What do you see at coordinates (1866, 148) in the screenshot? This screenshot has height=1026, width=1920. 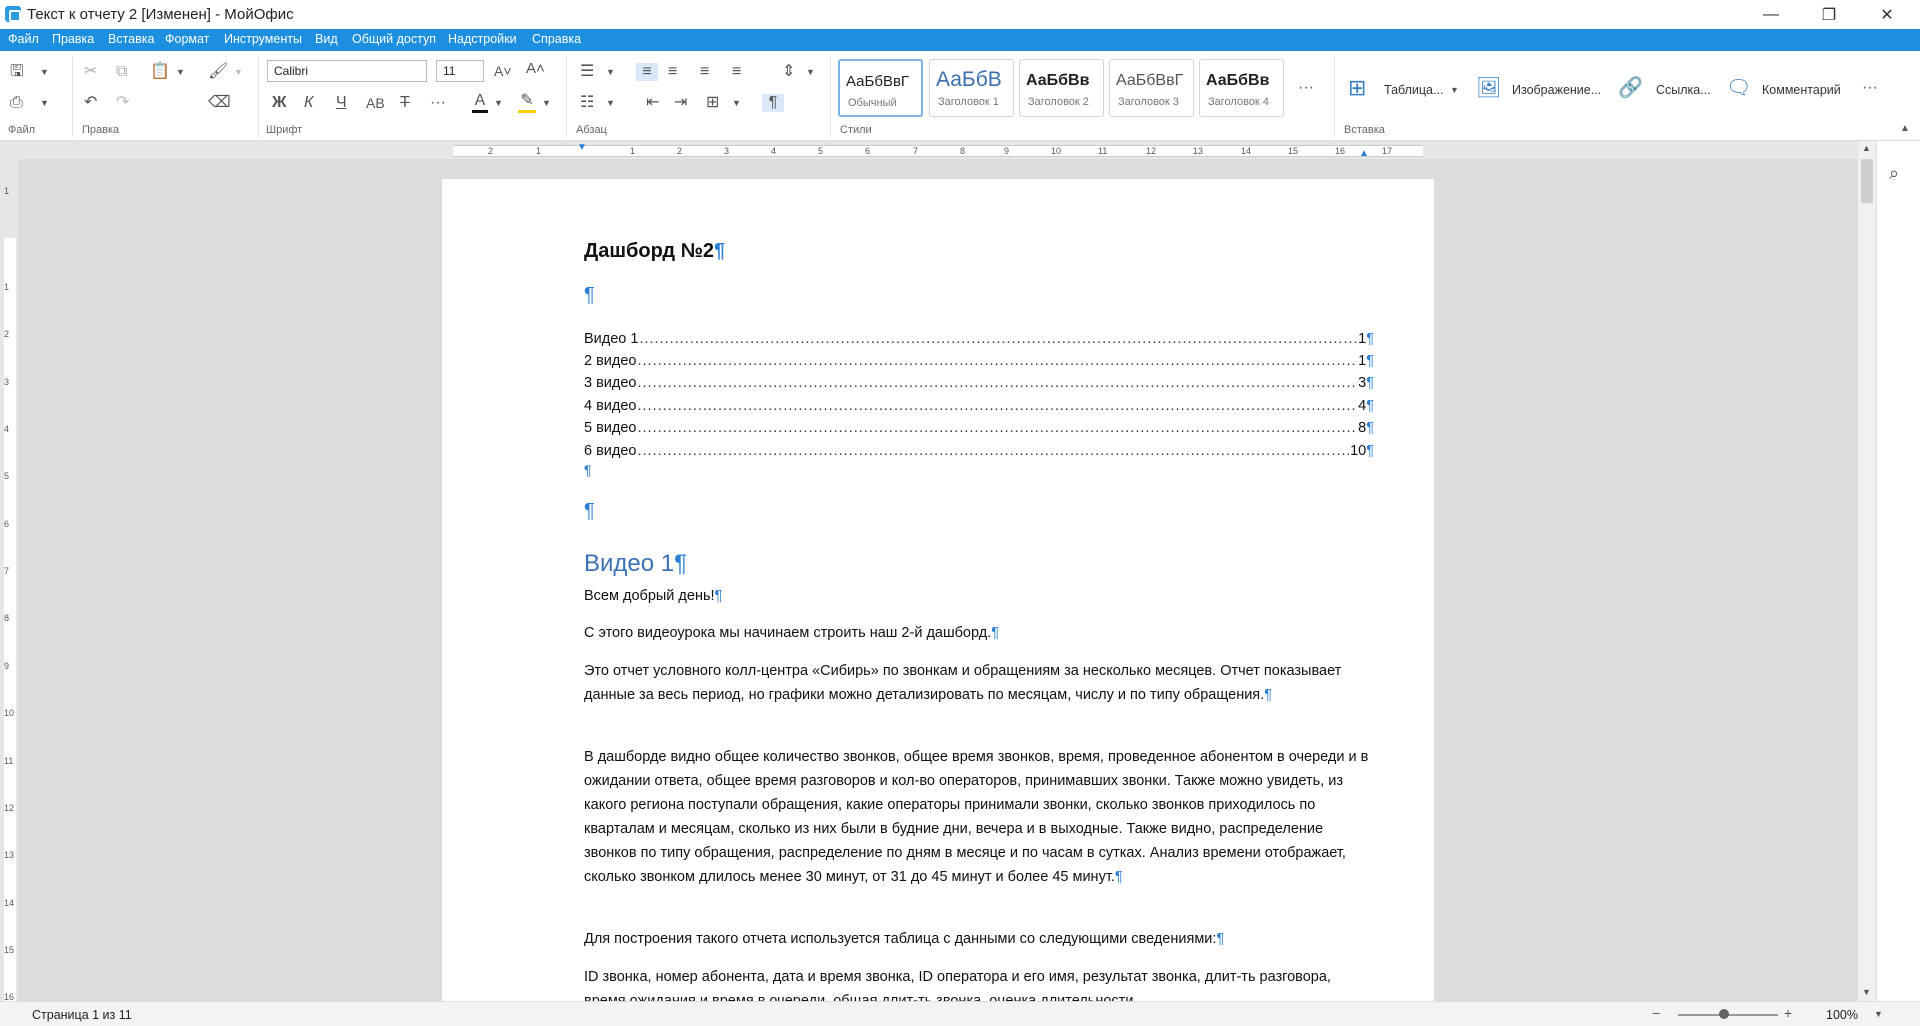 I see `scroll-up-icon: ▲` at bounding box center [1866, 148].